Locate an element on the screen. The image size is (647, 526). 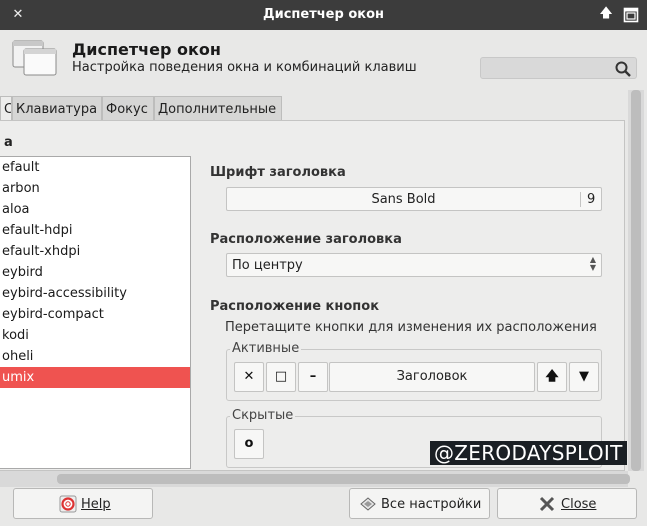
list-item: eybird-compact is located at coordinates (95, 314).